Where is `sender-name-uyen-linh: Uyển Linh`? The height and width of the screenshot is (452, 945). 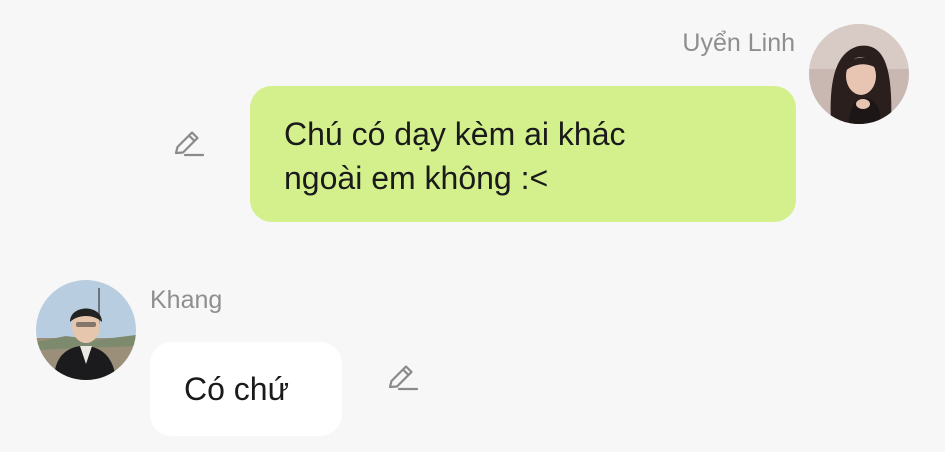
sender-name-uyen-linh: Uyển Linh is located at coordinates (738, 43).